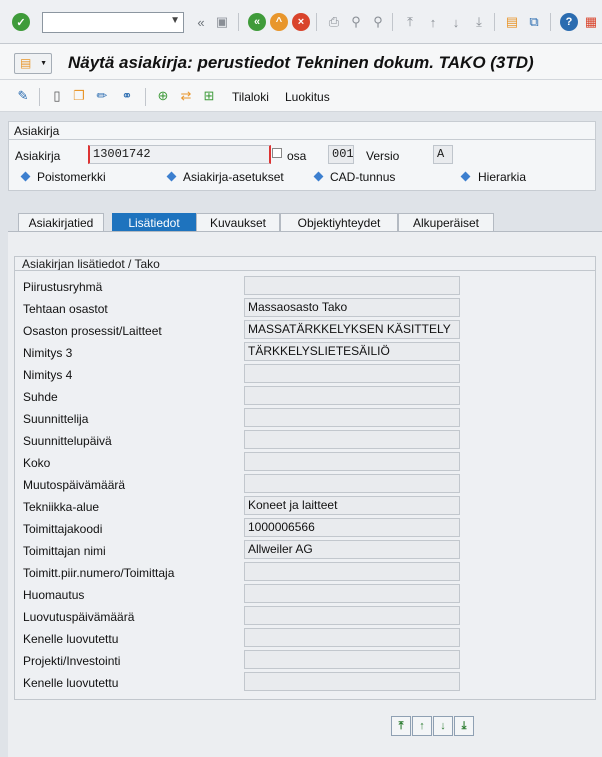 The image size is (602, 757). I want to click on part-label: osa, so click(297, 156).